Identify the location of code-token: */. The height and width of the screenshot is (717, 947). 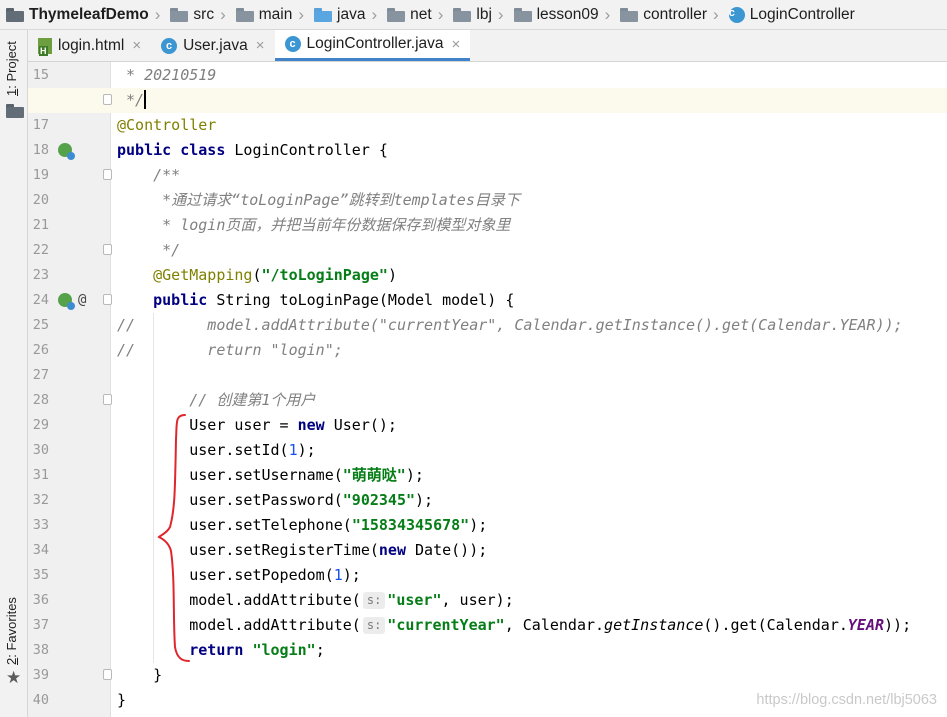
(149, 250).